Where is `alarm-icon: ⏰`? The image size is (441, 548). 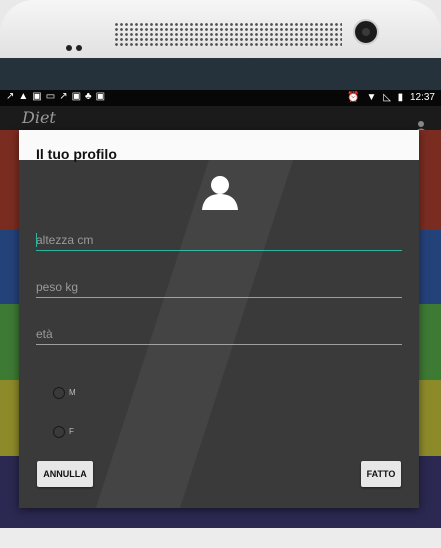 alarm-icon: ⏰ is located at coordinates (353, 97).